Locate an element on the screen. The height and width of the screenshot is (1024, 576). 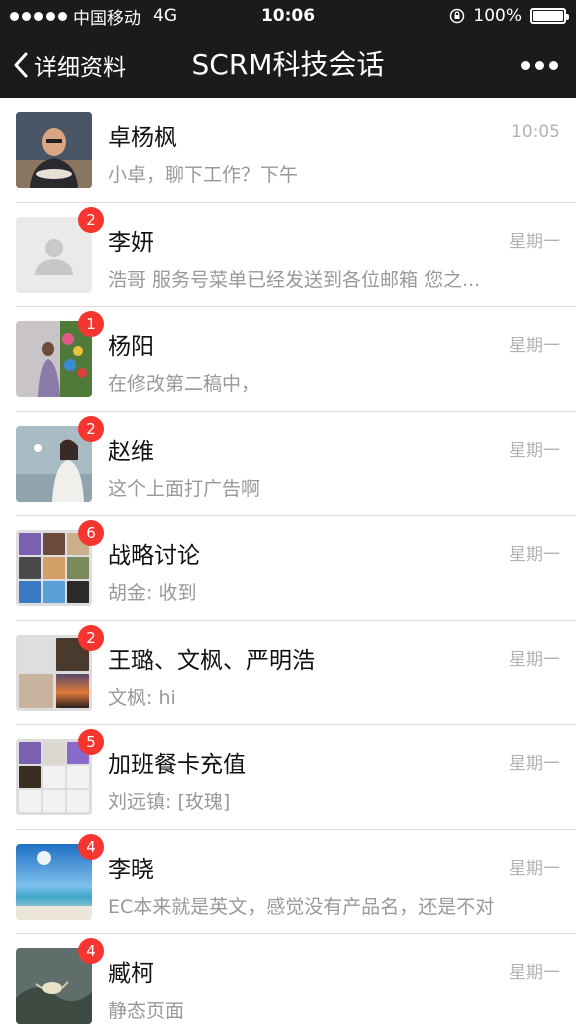
chat-row: 4 臧柯 星期一 静态页面 is located at coordinates (288, 979).